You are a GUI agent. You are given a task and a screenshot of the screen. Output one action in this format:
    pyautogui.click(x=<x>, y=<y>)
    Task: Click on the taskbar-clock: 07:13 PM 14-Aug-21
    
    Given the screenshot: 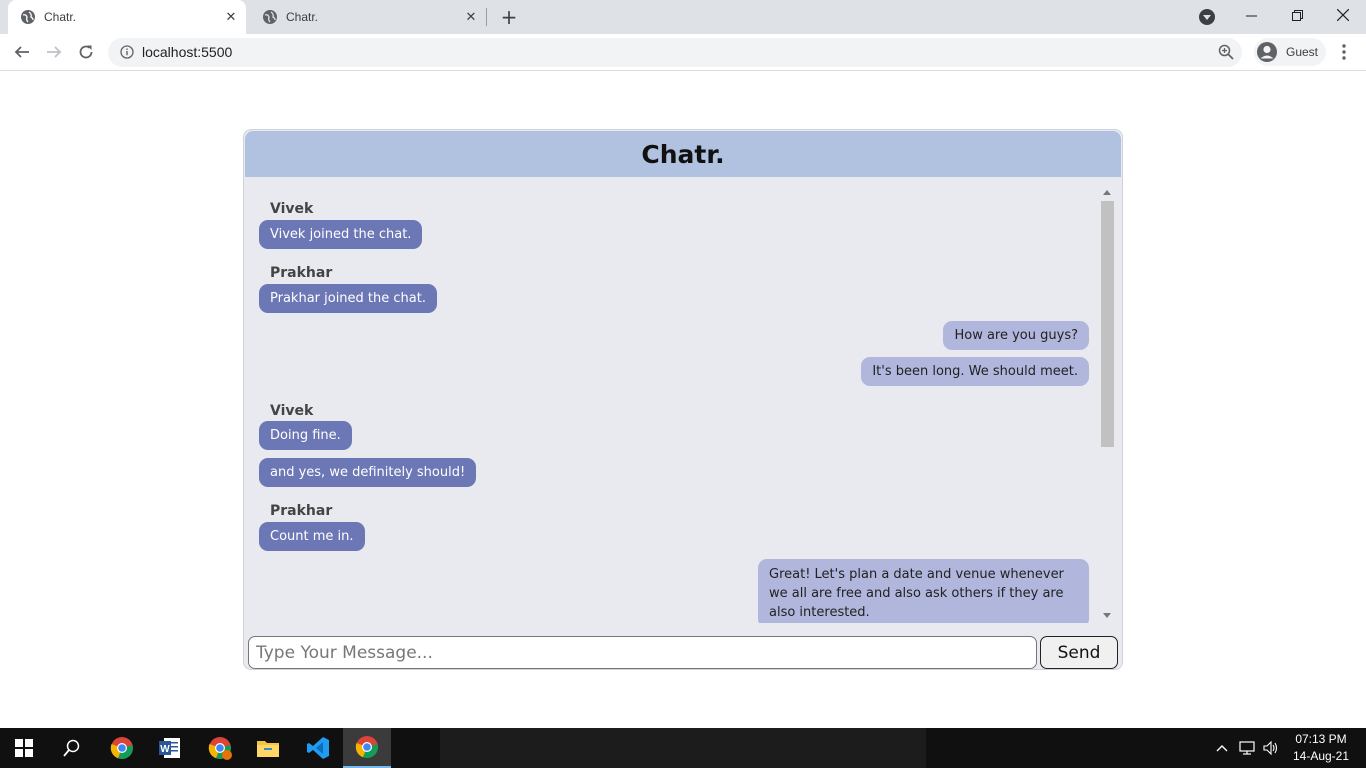 What is the action you would take?
    pyautogui.click(x=1321, y=748)
    